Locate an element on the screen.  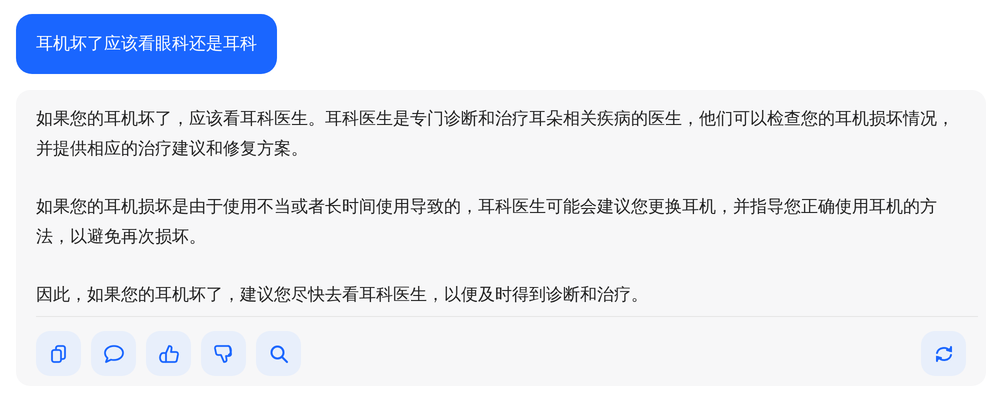
chat-bubble-button is located at coordinates (113, 353).